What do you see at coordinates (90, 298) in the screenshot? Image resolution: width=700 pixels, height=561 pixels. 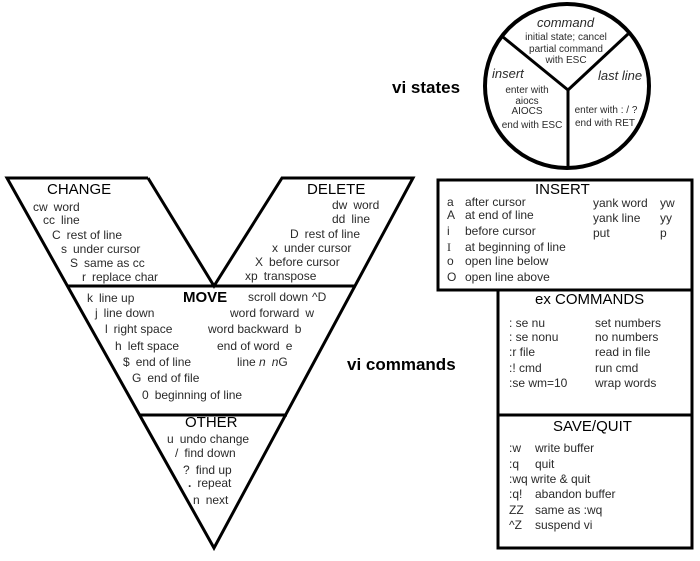 I see `command-key: k` at bounding box center [90, 298].